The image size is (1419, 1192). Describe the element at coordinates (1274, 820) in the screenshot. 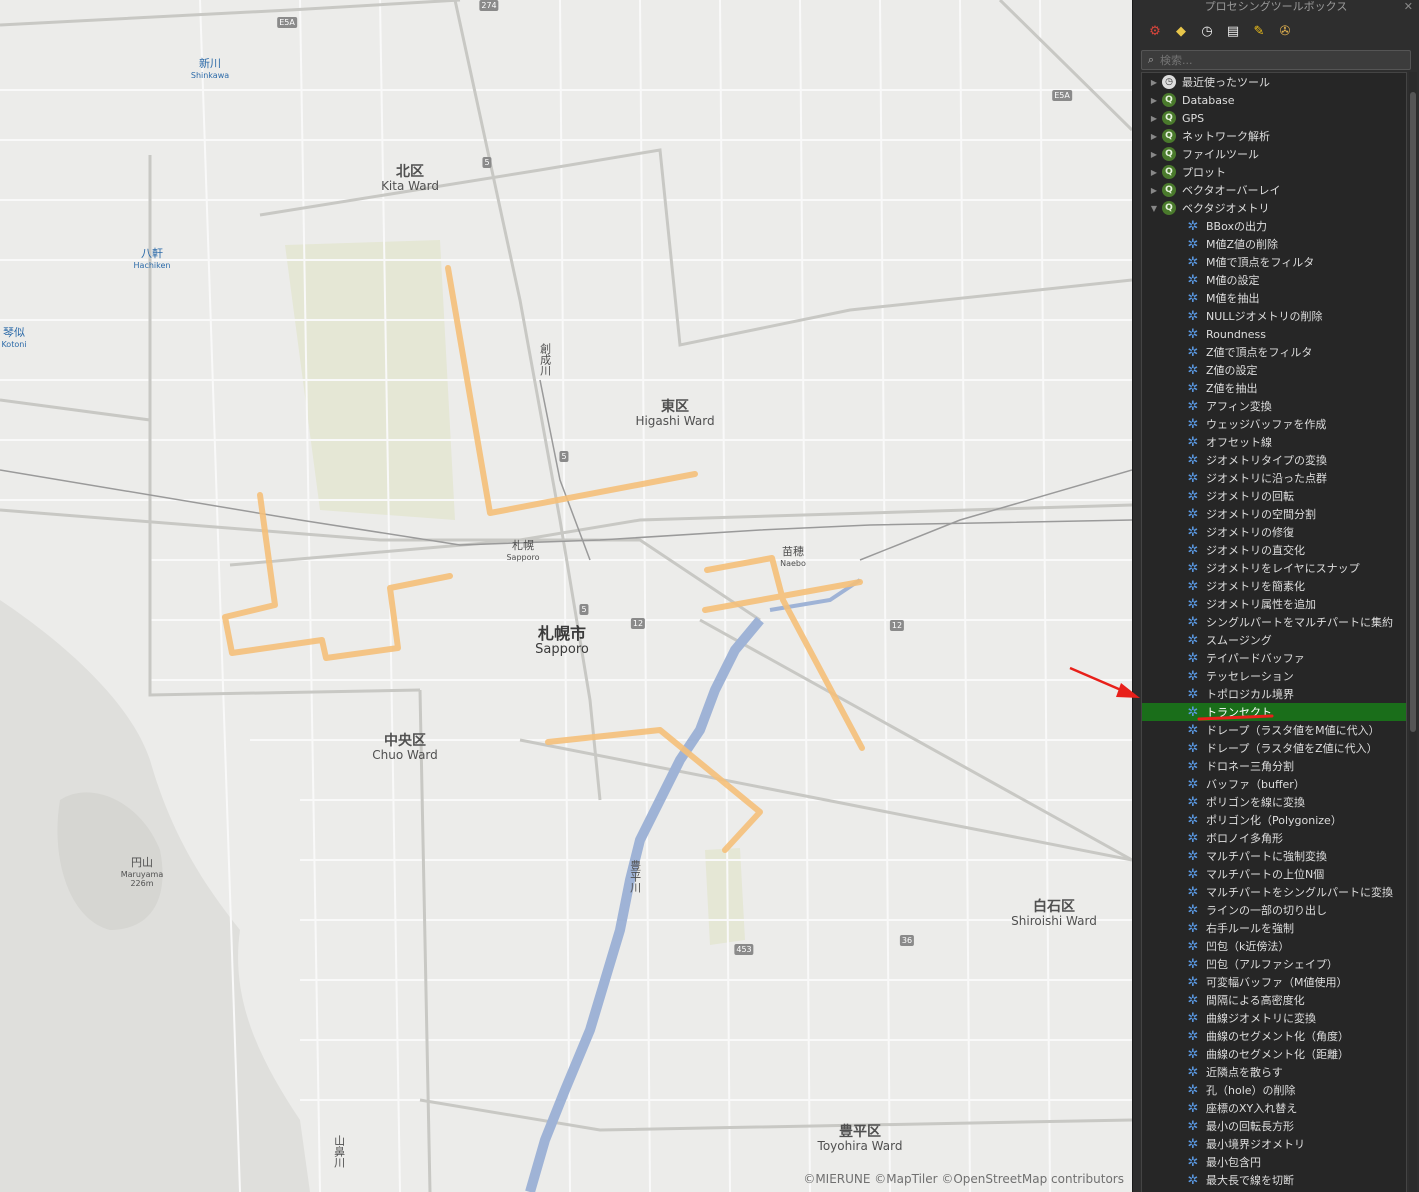

I see `tree-item: ✲ ポリゴン化（Polygonize）` at that location.